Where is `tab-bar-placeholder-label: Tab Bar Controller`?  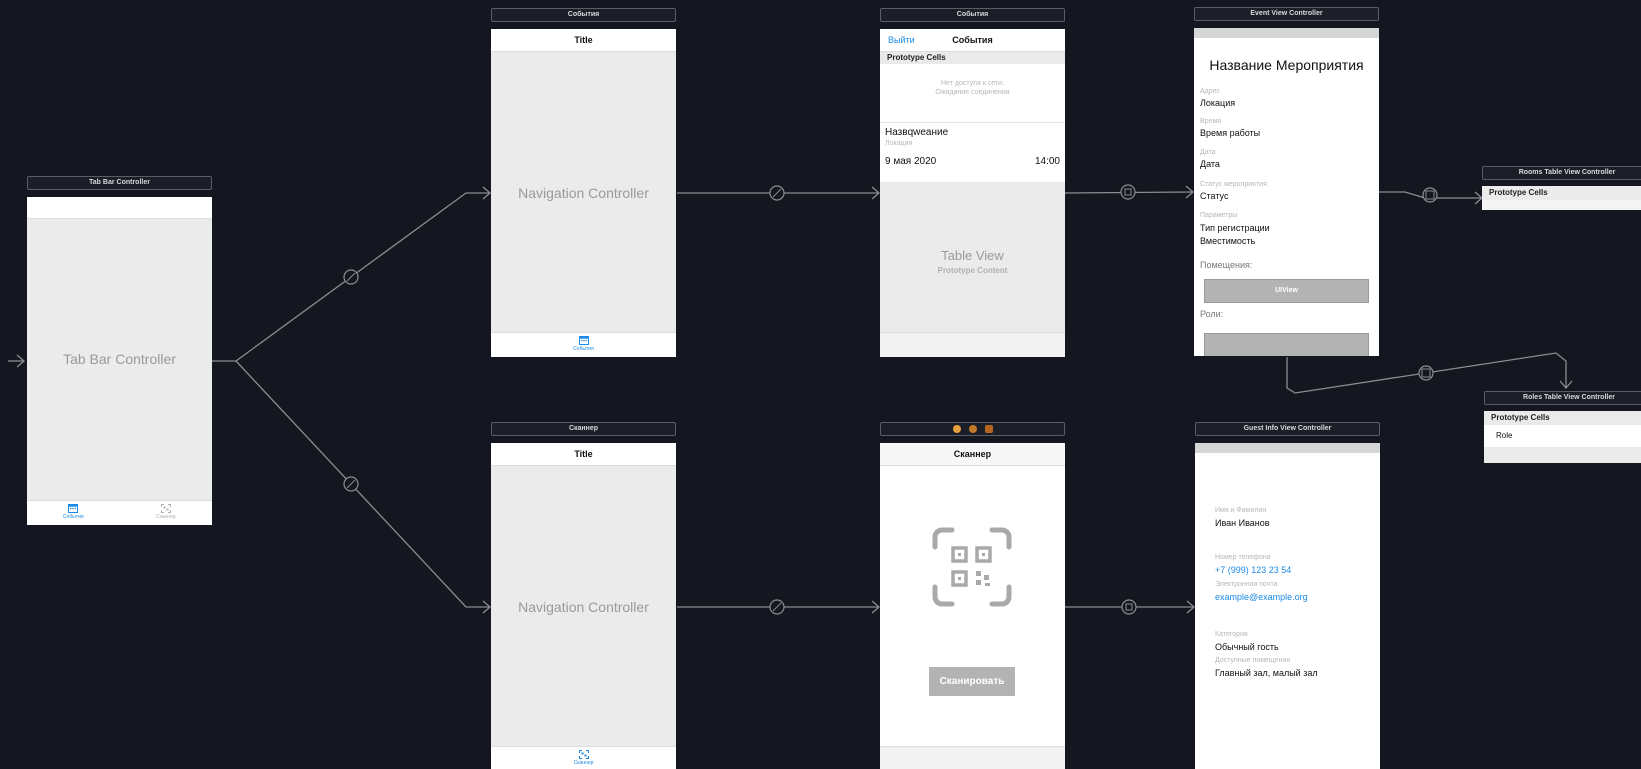
tab-bar-placeholder-label: Tab Bar Controller is located at coordinates (119, 359).